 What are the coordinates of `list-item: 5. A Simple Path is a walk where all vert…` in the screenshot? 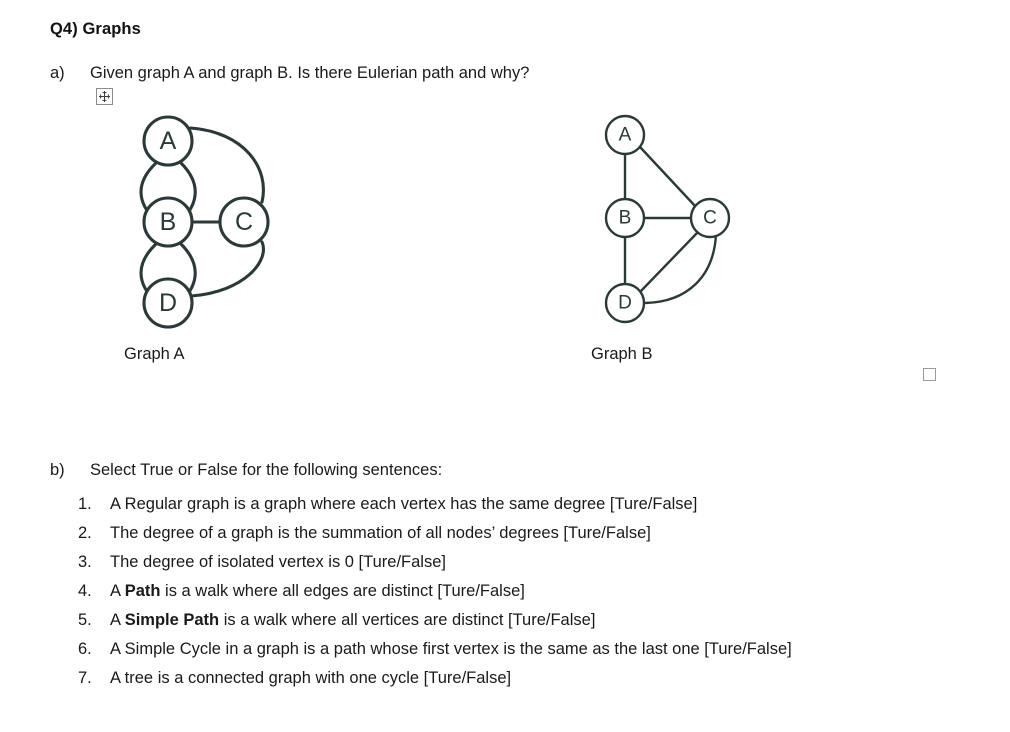 It's located at (435, 620).